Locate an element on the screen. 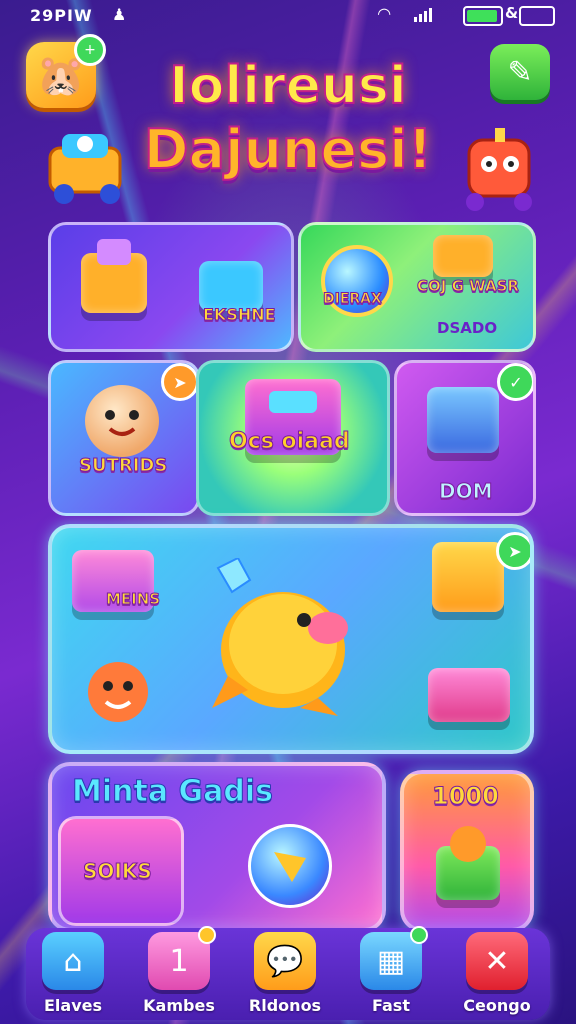 The image size is (576, 1024). nav-item-kambes: 1 Kambes is located at coordinates (179, 970).